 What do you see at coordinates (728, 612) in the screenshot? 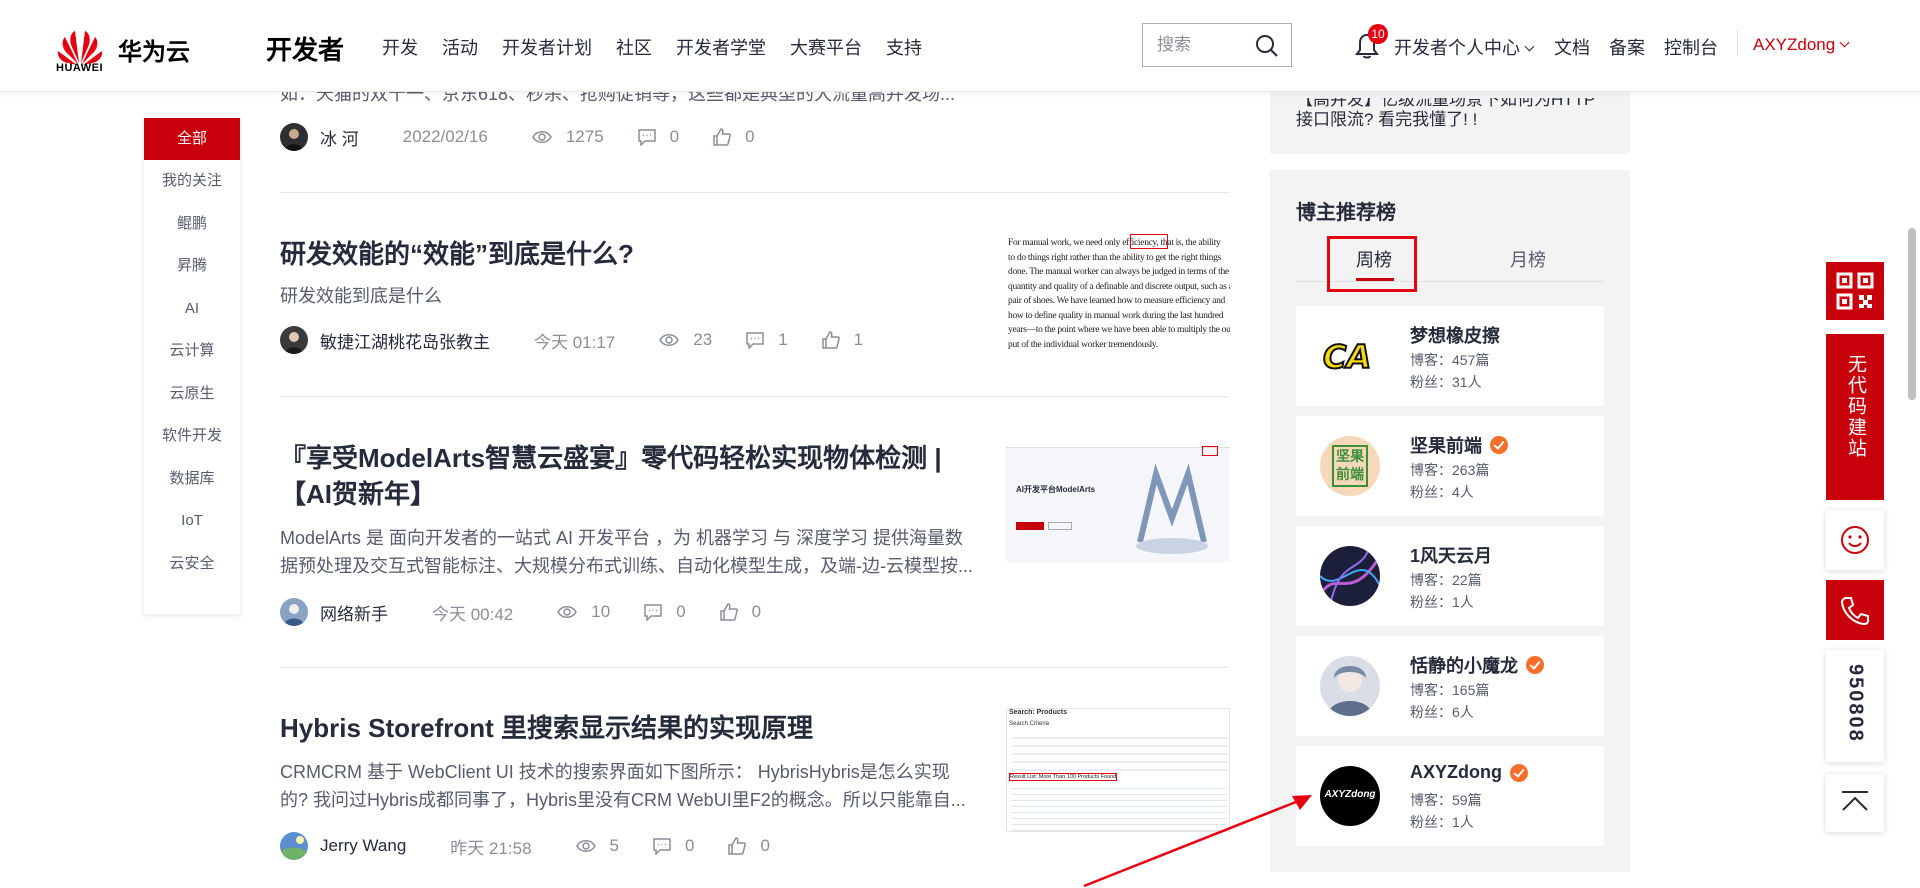
I see `thumbs-up-icon` at bounding box center [728, 612].